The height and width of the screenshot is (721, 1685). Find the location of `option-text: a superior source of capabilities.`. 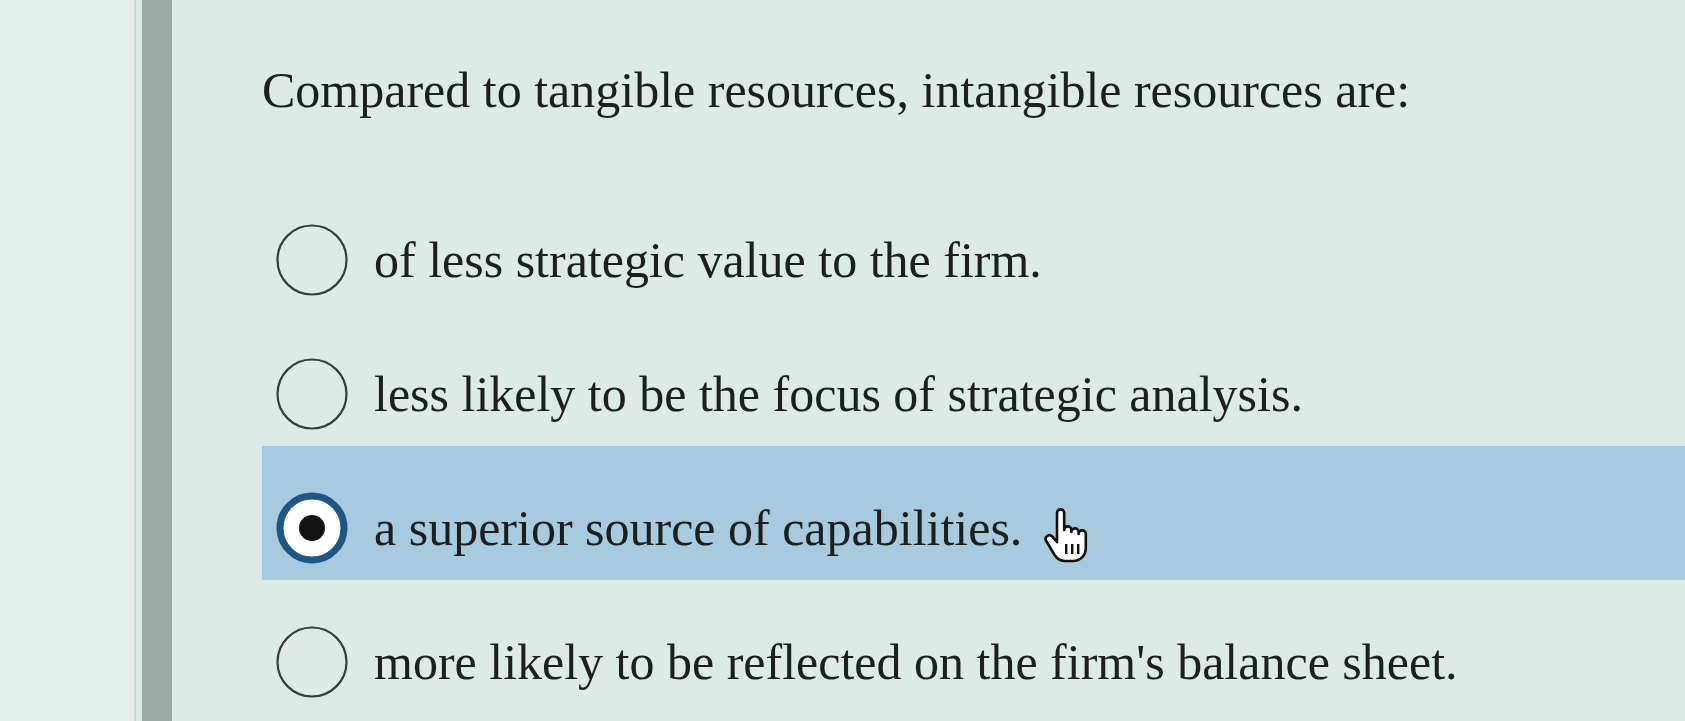

option-text: a superior source of capabilities. is located at coordinates (698, 528).